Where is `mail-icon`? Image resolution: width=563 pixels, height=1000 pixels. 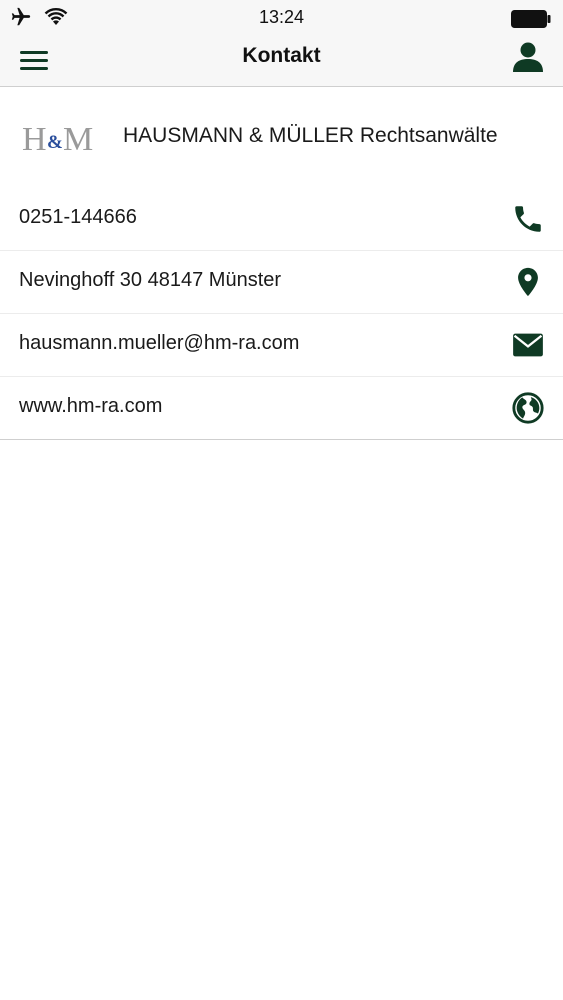 mail-icon is located at coordinates (528, 345).